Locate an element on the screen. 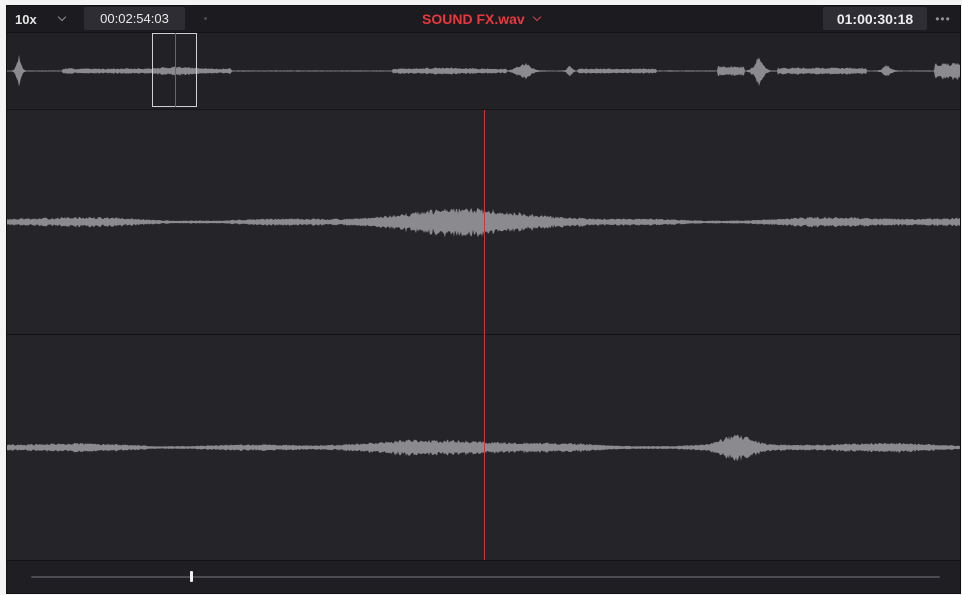 Image resolution: width=962 pixels, height=595 pixels. clip-name: SOUND FX.wav is located at coordinates (473, 19).